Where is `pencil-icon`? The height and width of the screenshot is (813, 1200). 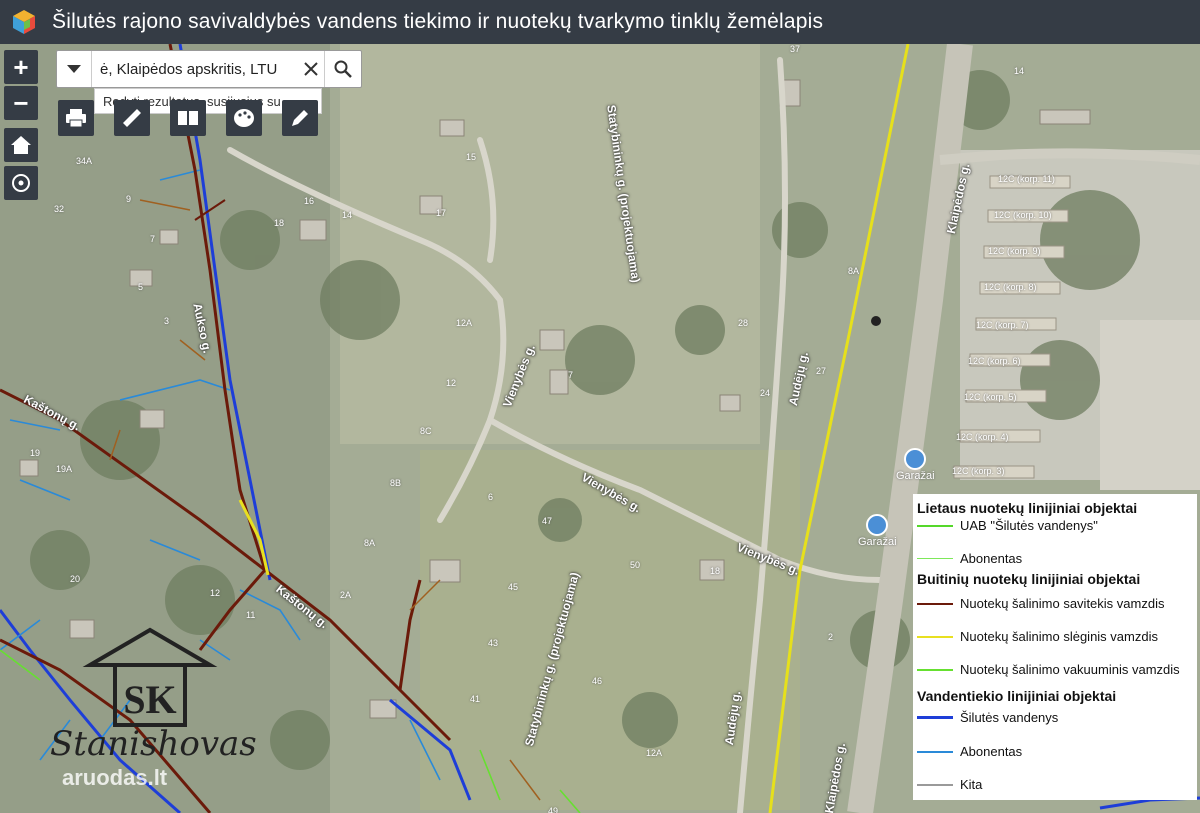 pencil-icon is located at coordinates (300, 118).